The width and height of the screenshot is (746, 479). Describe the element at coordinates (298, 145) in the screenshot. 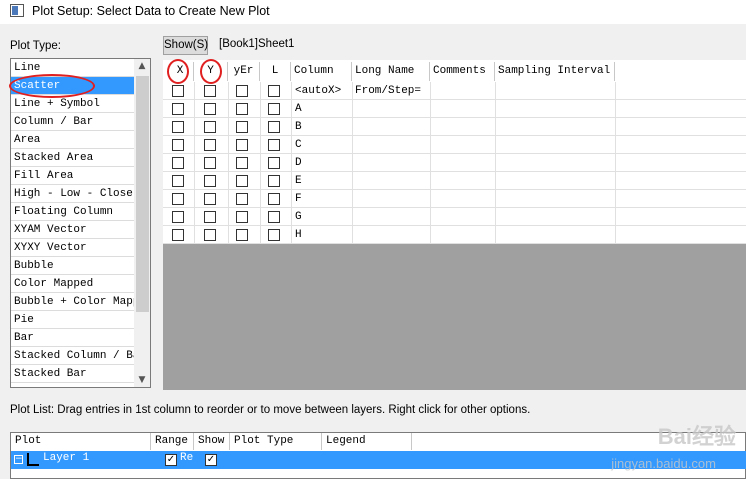

I see `cell-column: C` at that location.